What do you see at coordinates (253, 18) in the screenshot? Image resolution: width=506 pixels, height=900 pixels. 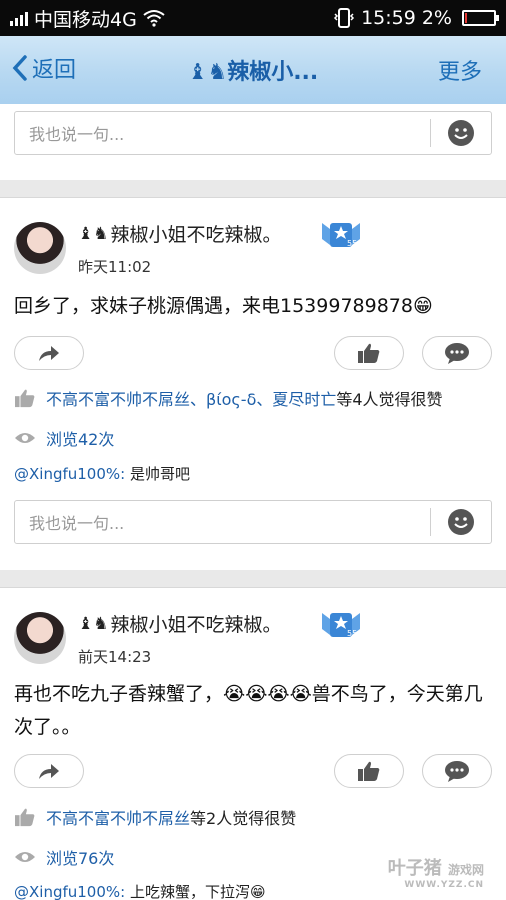 I see `status-bar: 中国移动4G 15:59 2%` at bounding box center [253, 18].